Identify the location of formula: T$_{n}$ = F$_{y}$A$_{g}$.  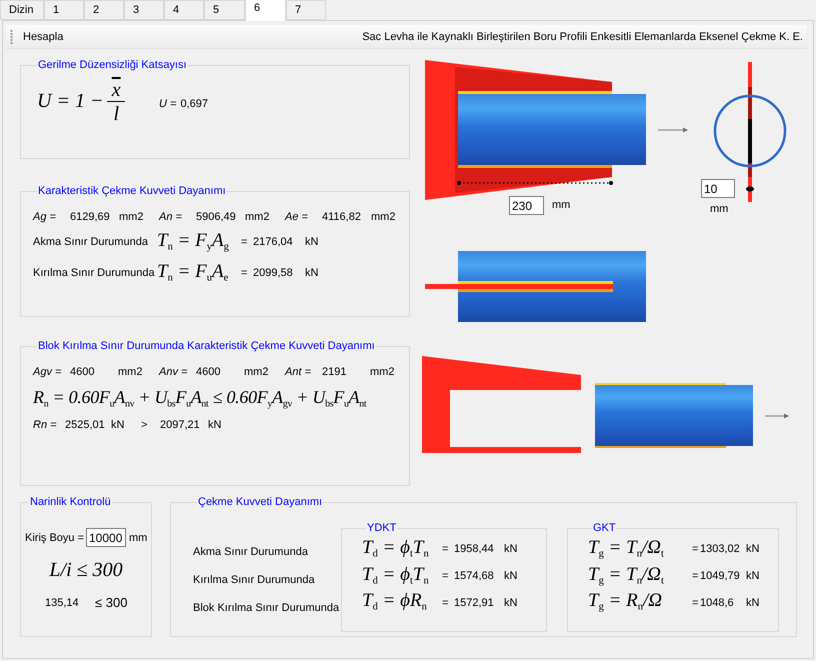
(193, 242).